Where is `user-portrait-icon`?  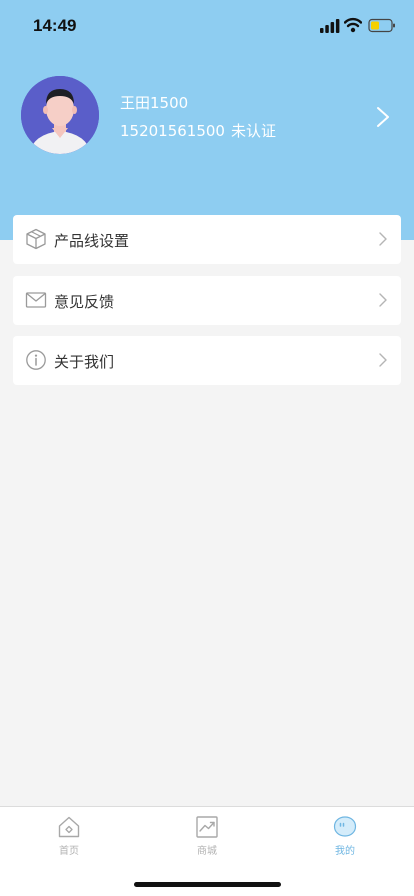 user-portrait-icon is located at coordinates (60, 115).